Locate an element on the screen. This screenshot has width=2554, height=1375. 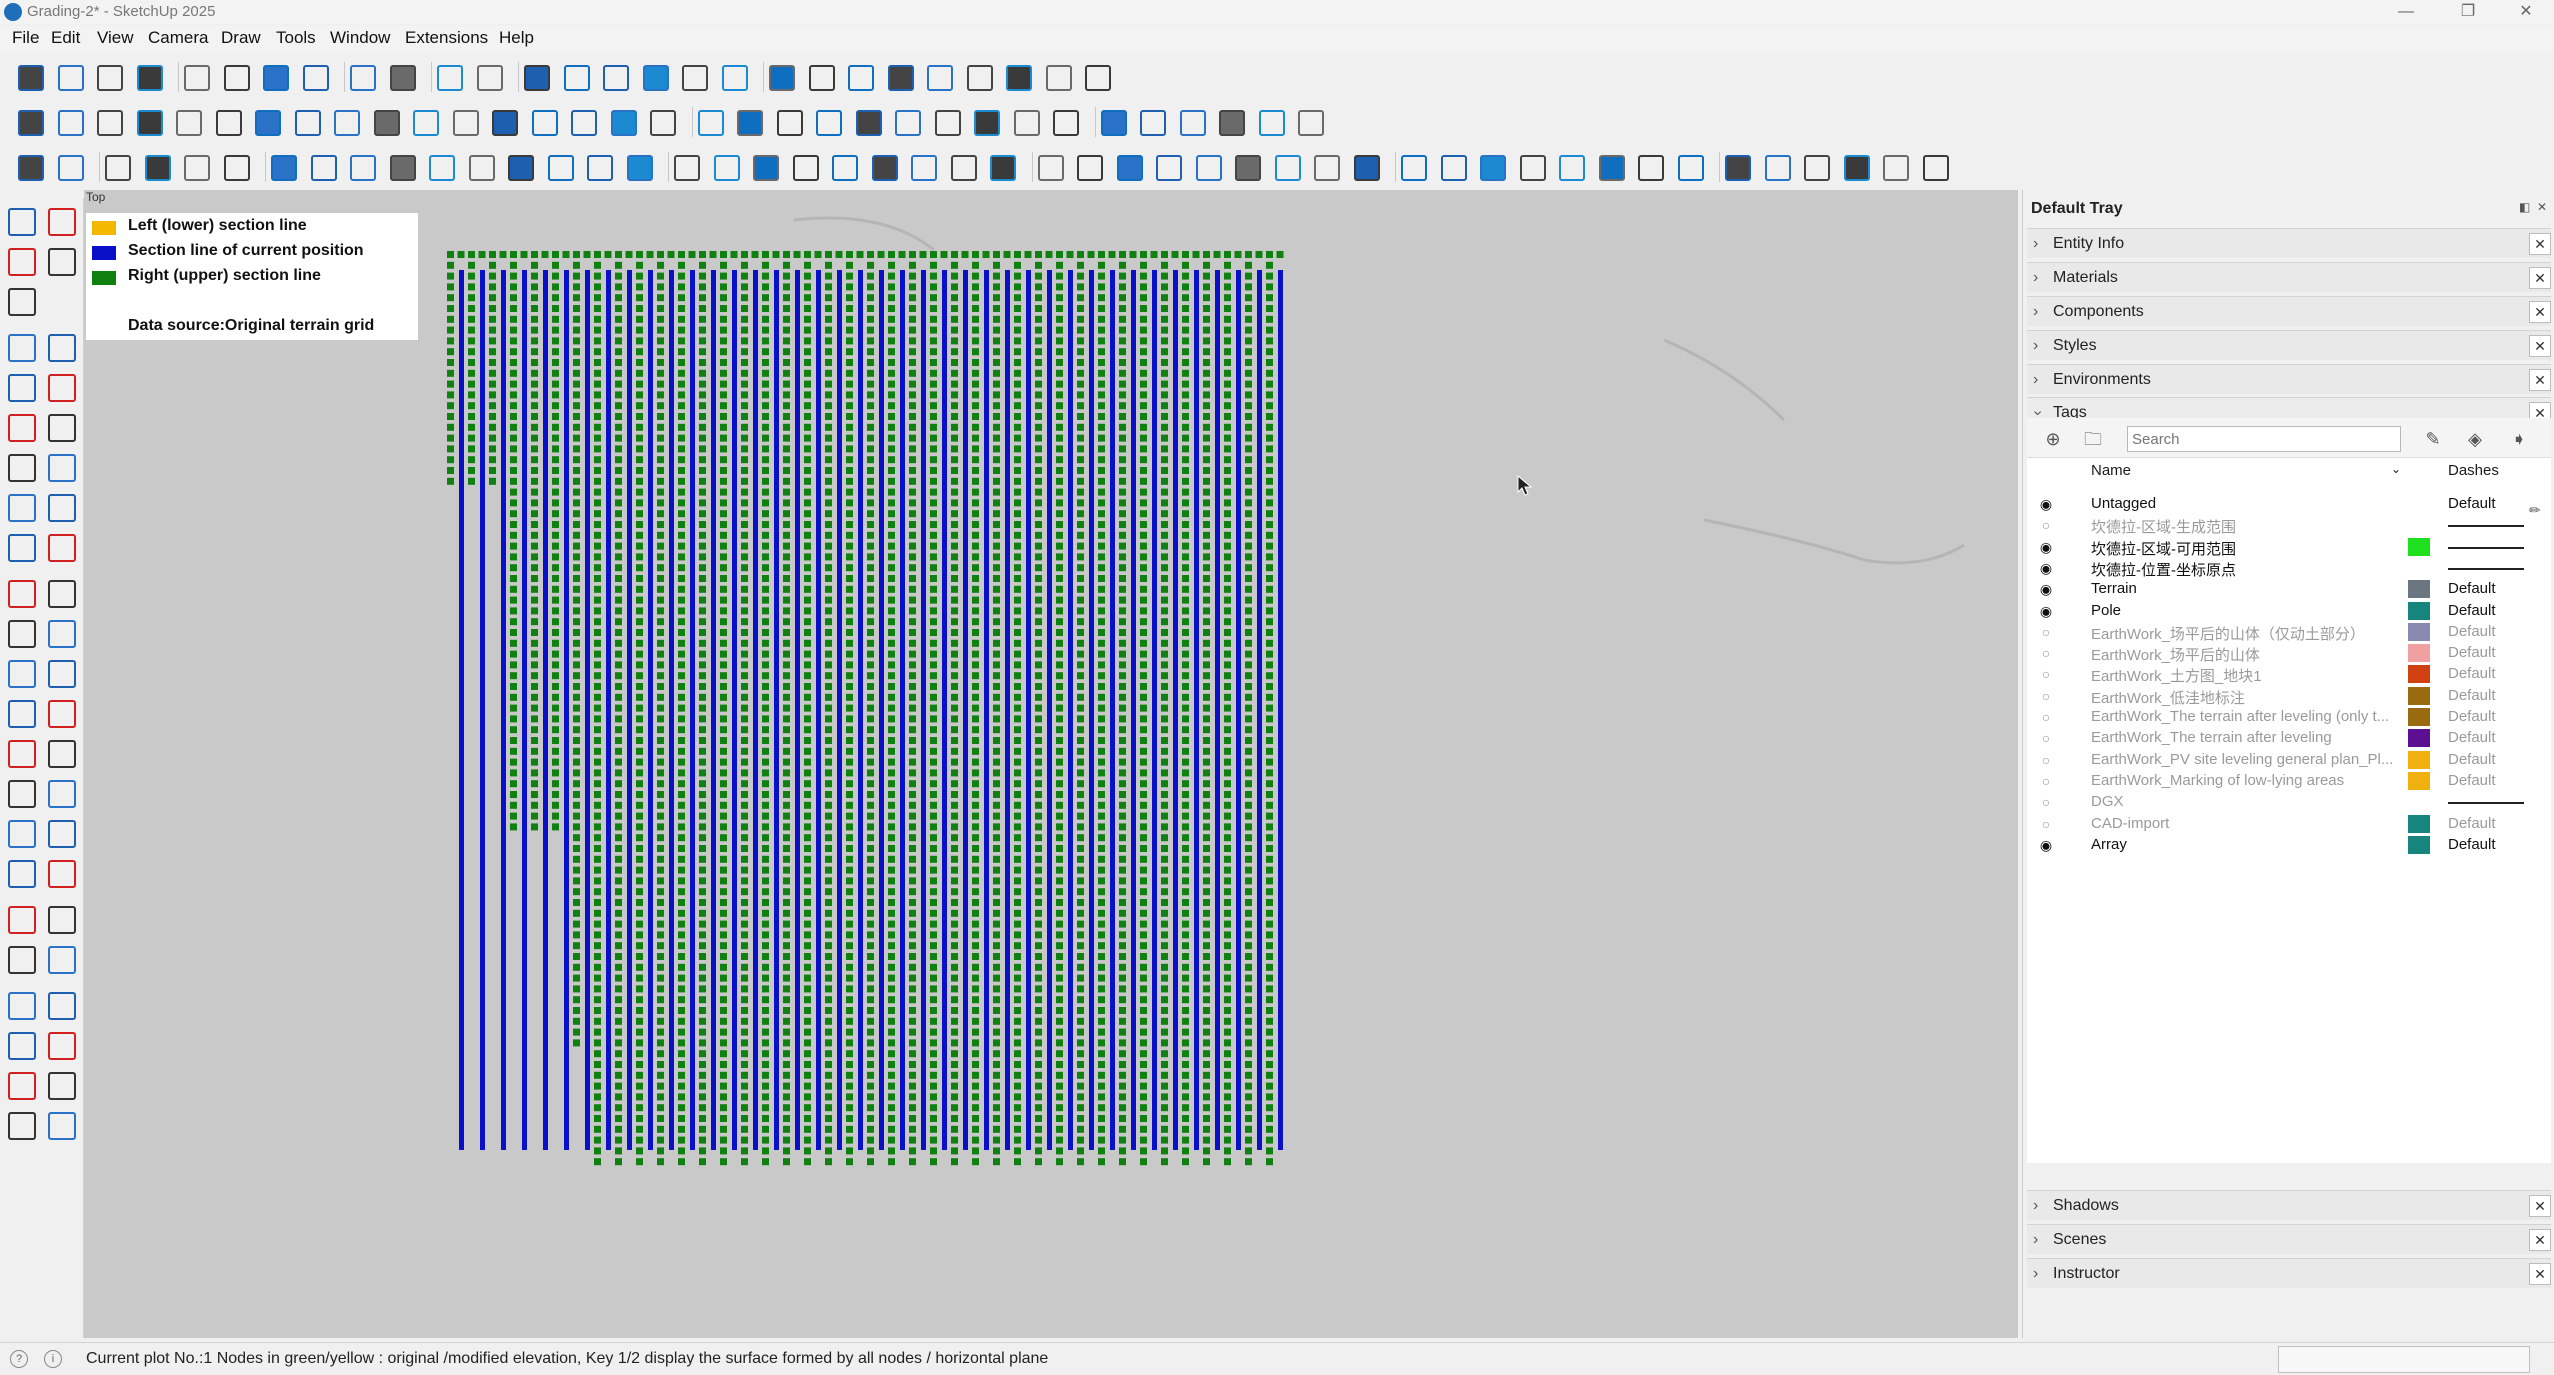
menu-tools: Tools is located at coordinates (296, 38).